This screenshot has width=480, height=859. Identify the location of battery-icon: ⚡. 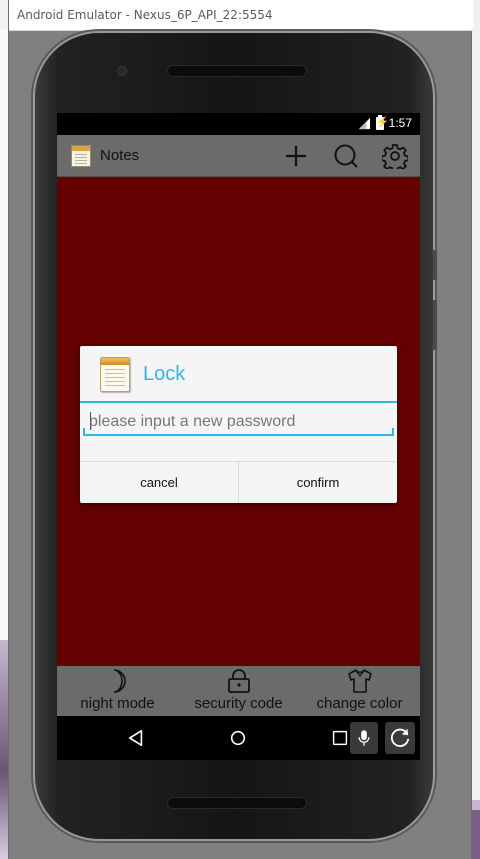
(382, 122).